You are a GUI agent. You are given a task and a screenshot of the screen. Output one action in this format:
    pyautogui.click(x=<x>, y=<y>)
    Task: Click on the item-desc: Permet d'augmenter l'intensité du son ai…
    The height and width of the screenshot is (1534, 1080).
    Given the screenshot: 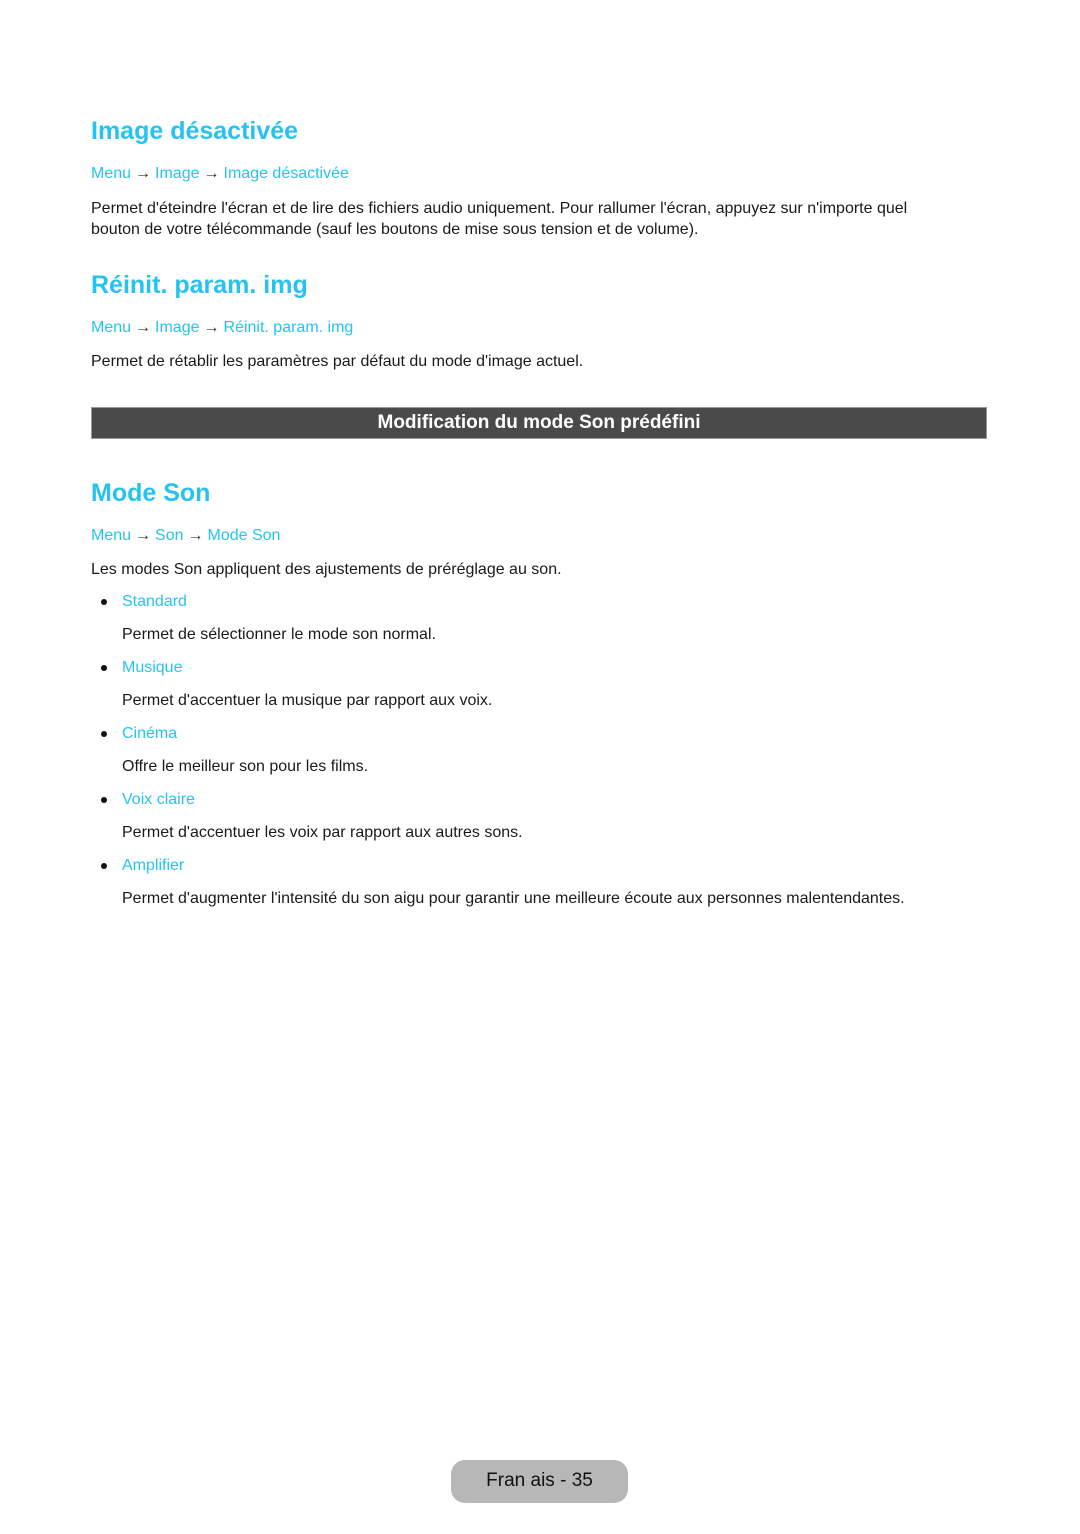 What is the action you would take?
    pyautogui.click(x=513, y=898)
    